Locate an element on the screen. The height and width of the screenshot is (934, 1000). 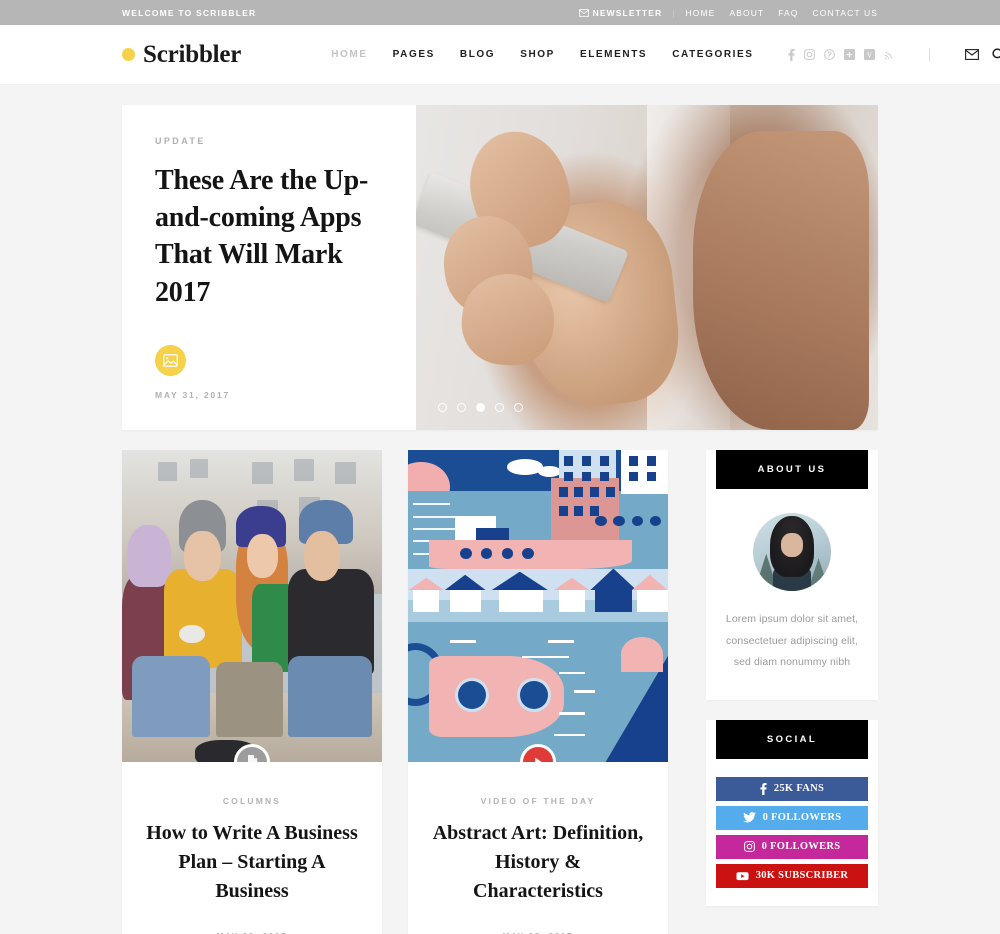
newsletter-link: NEWSLETTER is located at coordinates (620, 13).